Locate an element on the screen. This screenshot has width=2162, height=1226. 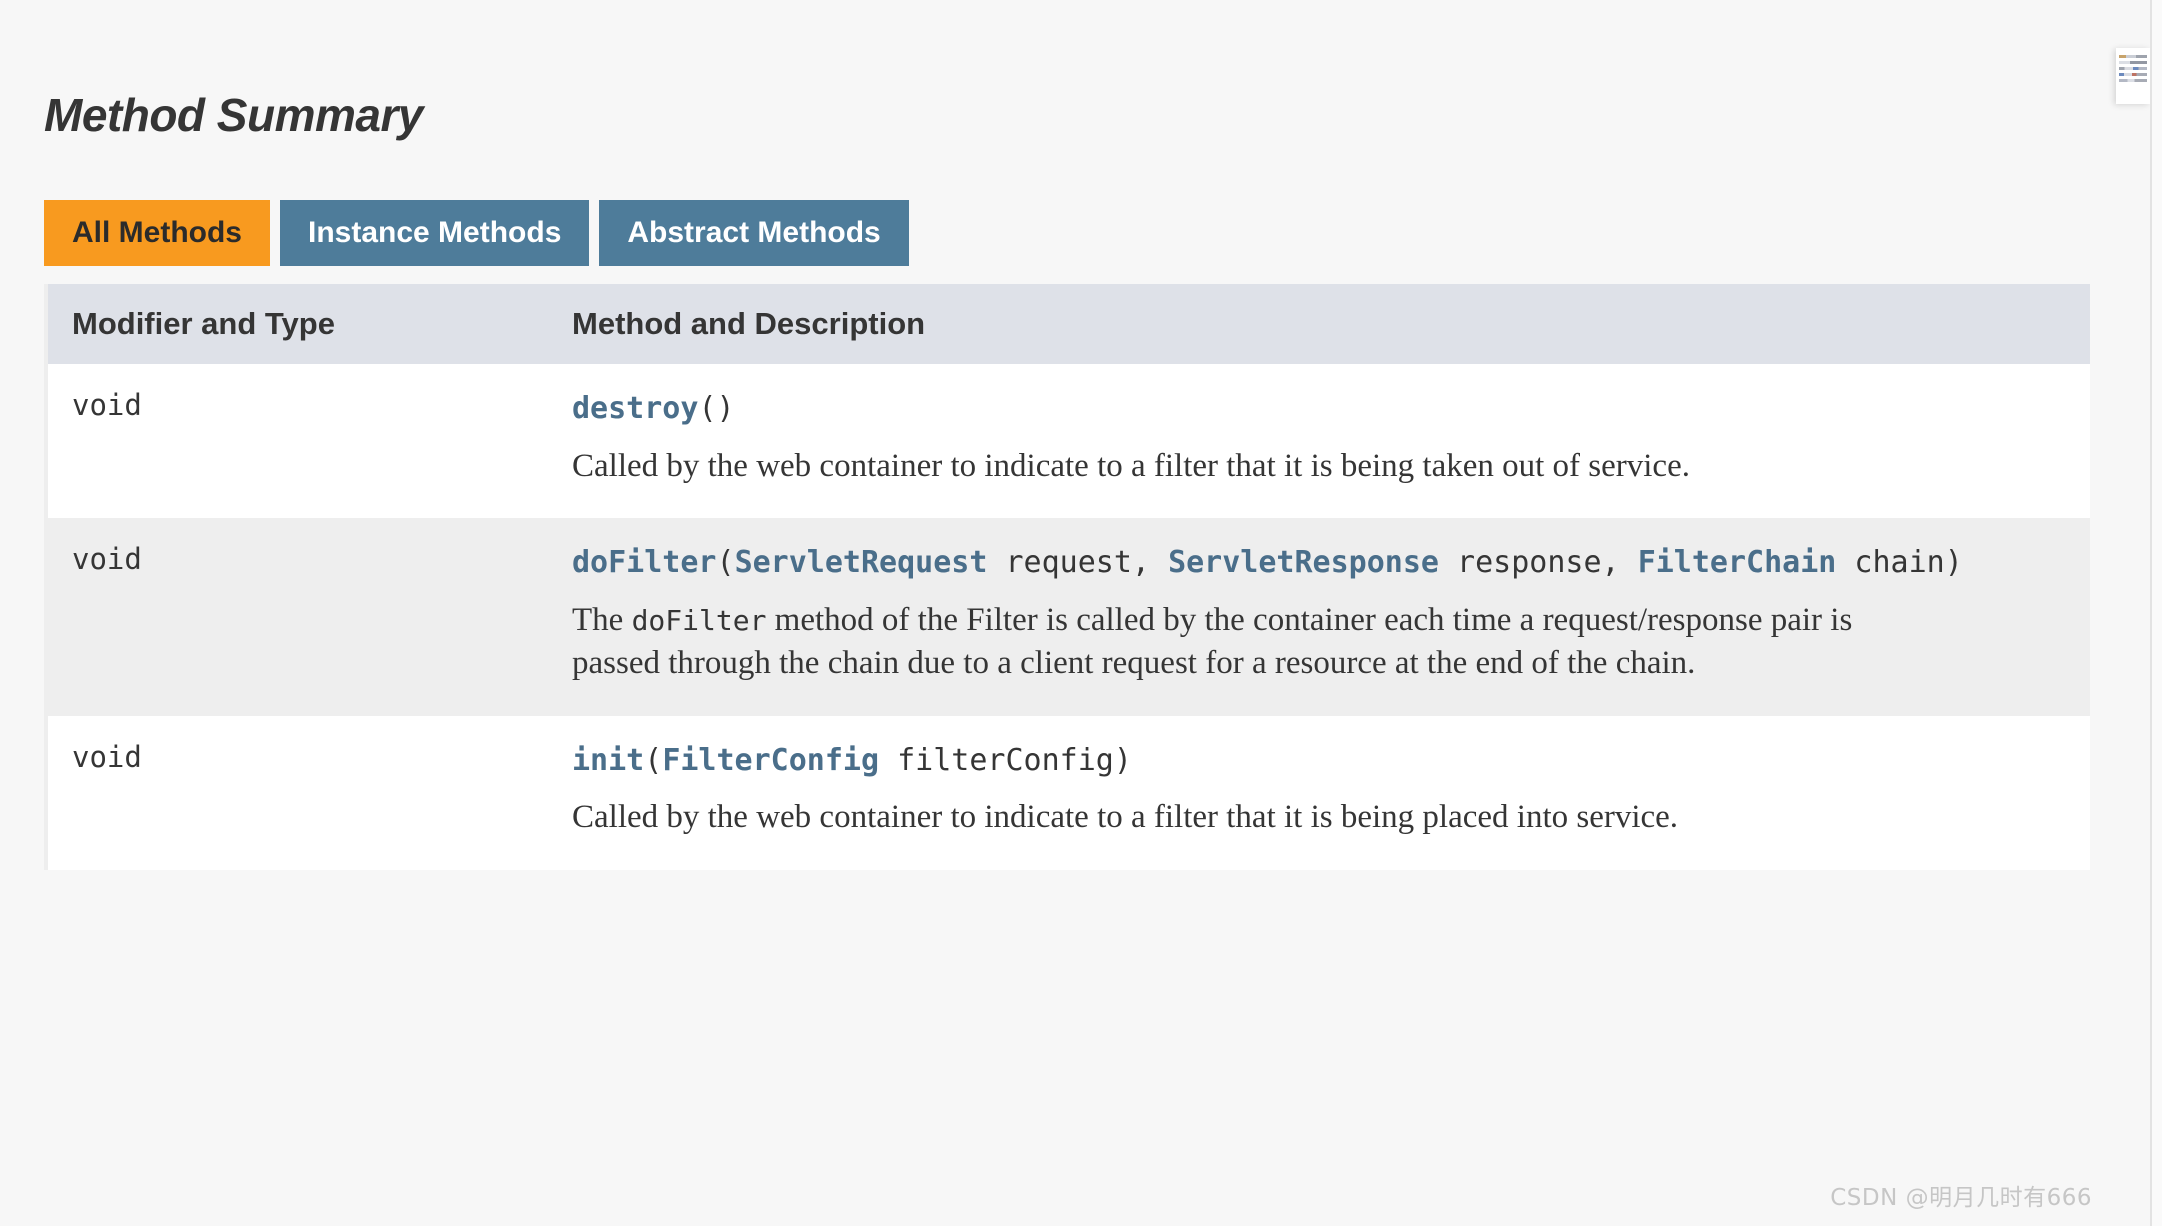
text-run: request, is located at coordinates (1078, 563).